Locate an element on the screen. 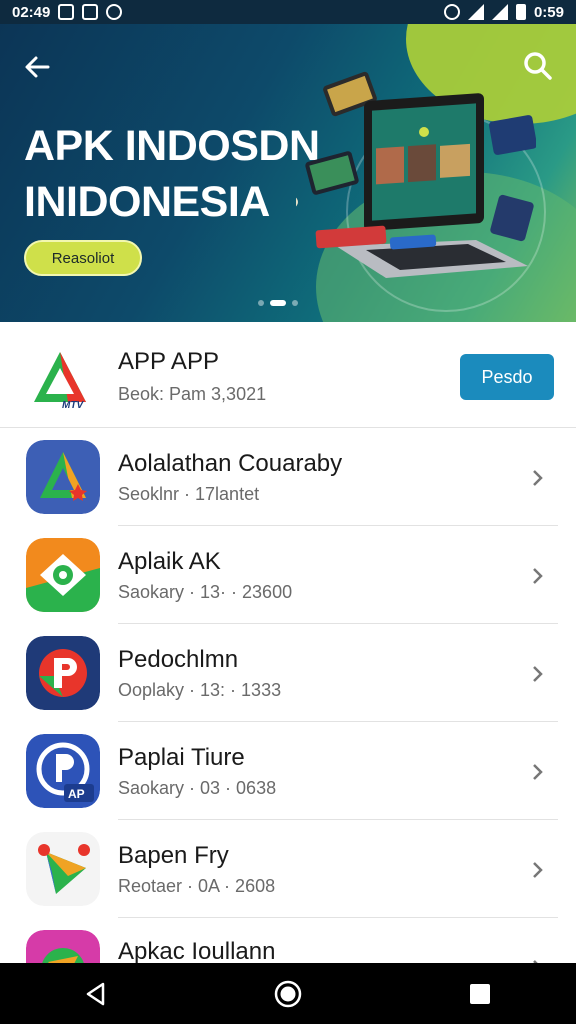  featured-app-row: MTV APP APP Beok: Pam 3,3021 Pesdo is located at coordinates (288, 375).